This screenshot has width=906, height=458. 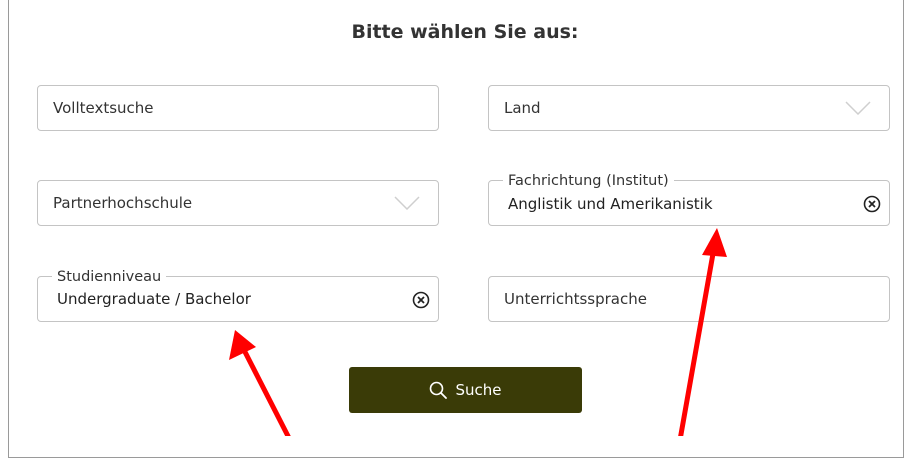 I want to click on partner-university-placeholder: Partnerhochschule, so click(x=123, y=203).